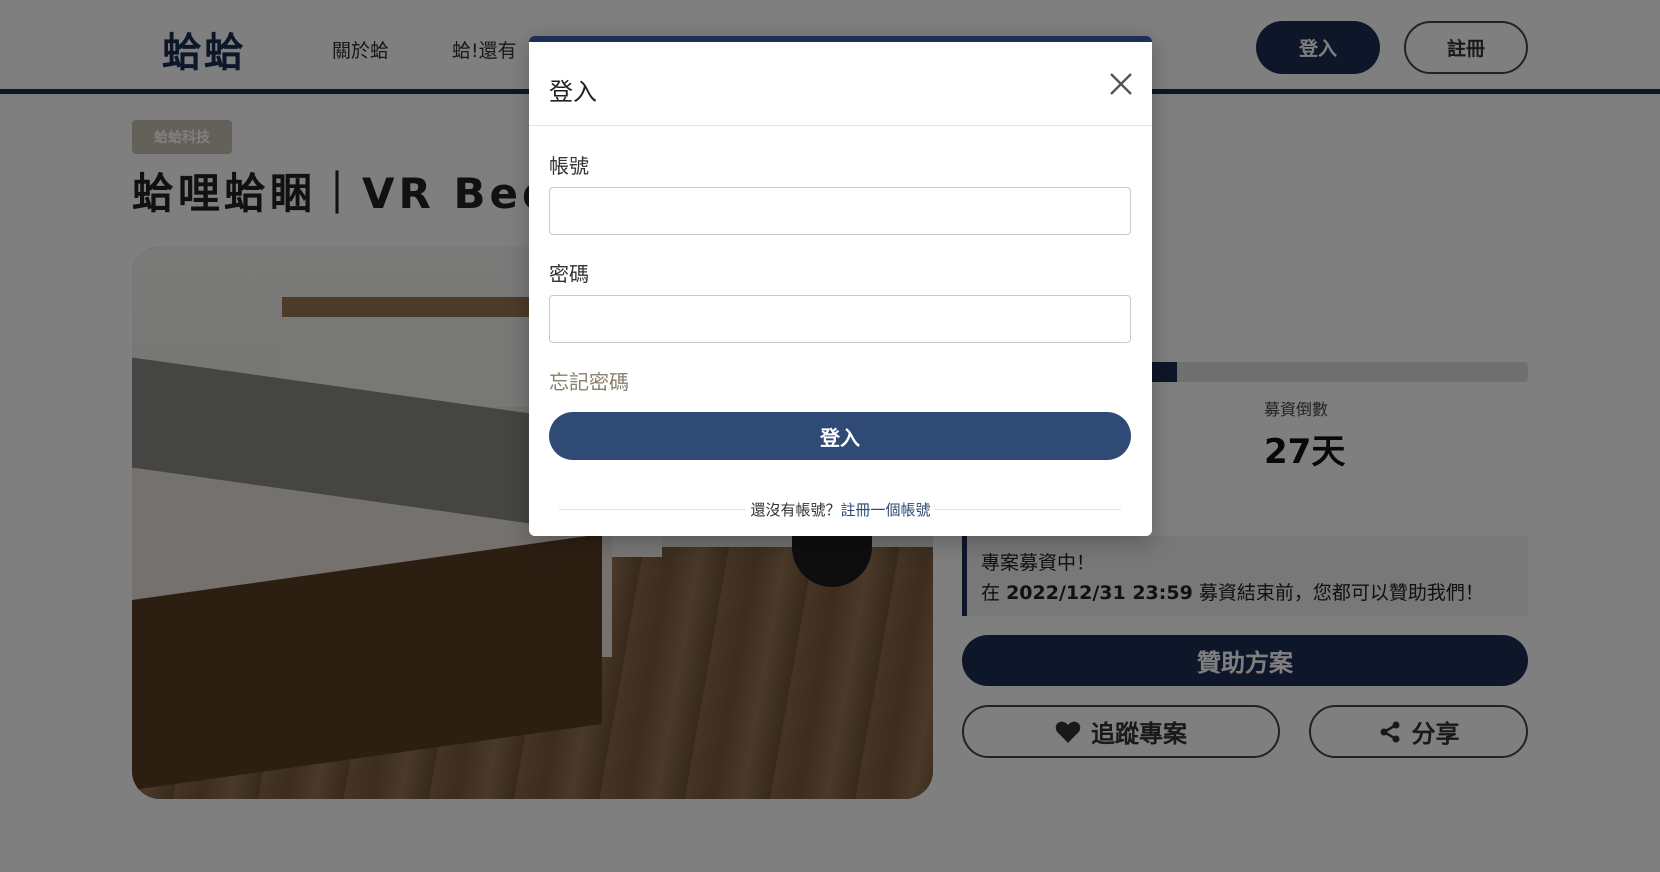 Image resolution: width=1660 pixels, height=872 pixels. I want to click on forgot-password-link: 忘記密碼, so click(589, 380).